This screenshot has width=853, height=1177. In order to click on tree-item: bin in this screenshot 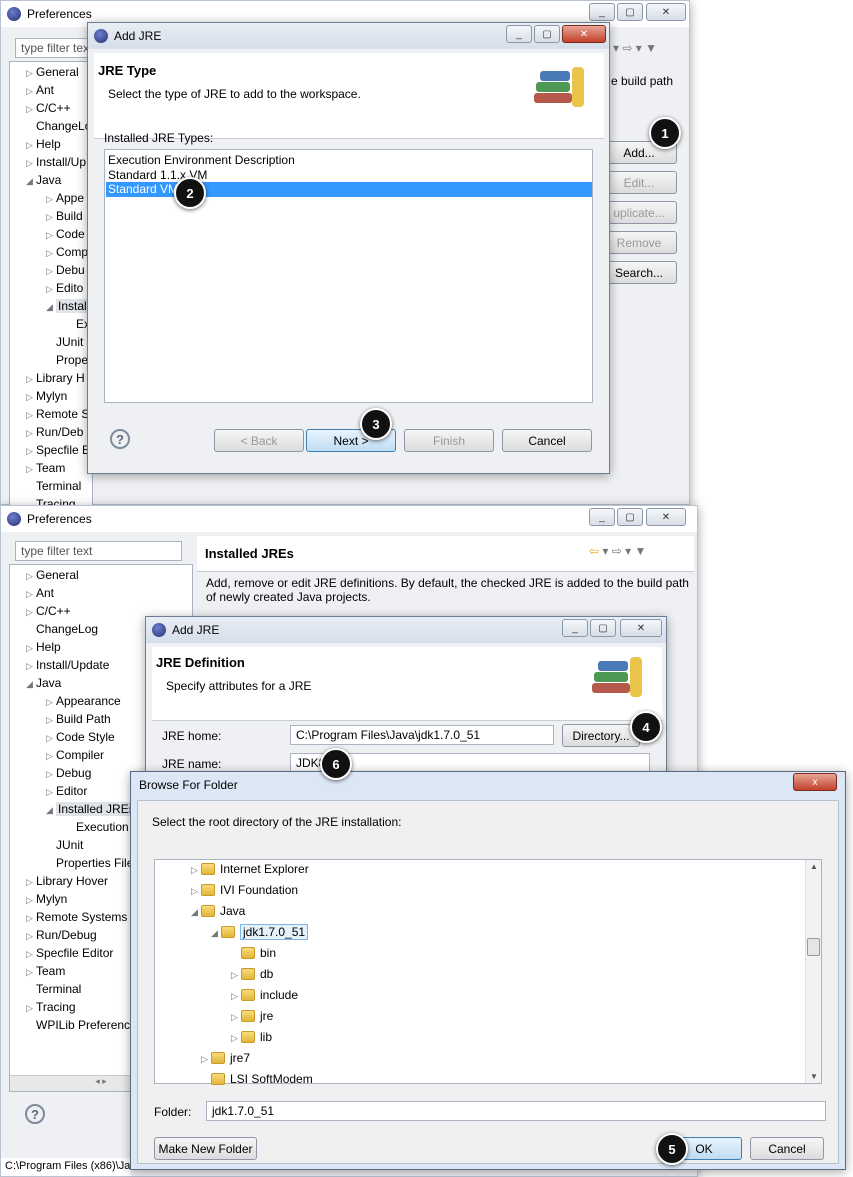, I will do `click(253, 953)`.